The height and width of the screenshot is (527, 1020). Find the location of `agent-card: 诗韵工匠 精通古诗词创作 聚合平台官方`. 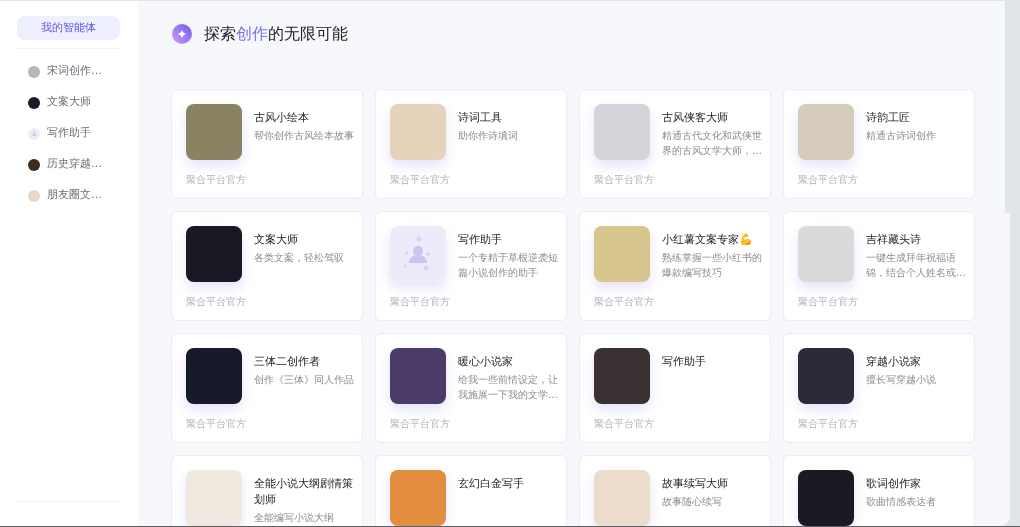

agent-card: 诗韵工匠 精通古诗词创作 聚合平台官方 is located at coordinates (879, 144).